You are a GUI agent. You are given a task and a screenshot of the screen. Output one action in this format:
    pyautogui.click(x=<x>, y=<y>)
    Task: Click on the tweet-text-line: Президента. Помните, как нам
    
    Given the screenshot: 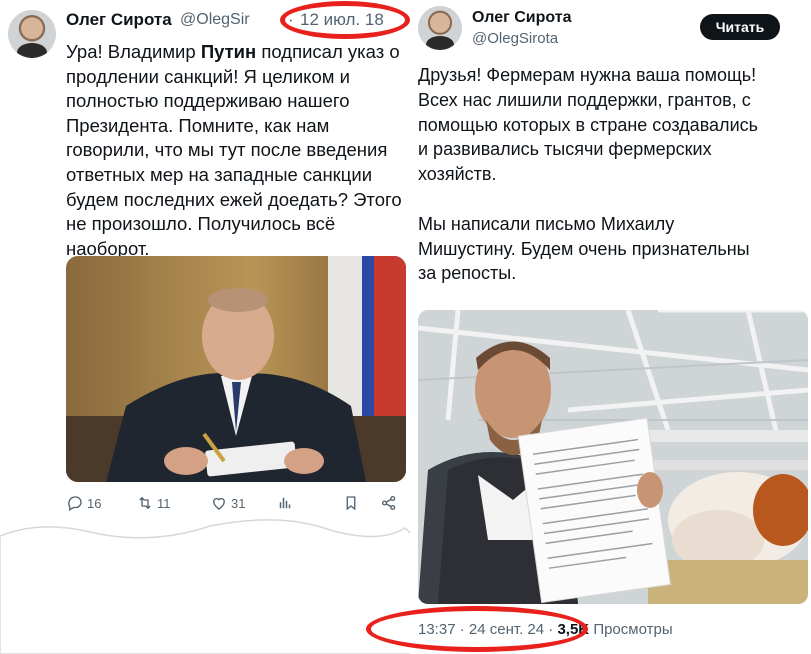 What is the action you would take?
    pyautogui.click(x=234, y=126)
    